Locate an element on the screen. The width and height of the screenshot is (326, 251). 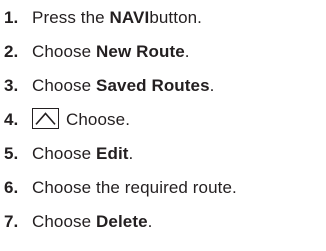
step-1: 1. Press the NAVI button. is located at coordinates (101, 18).